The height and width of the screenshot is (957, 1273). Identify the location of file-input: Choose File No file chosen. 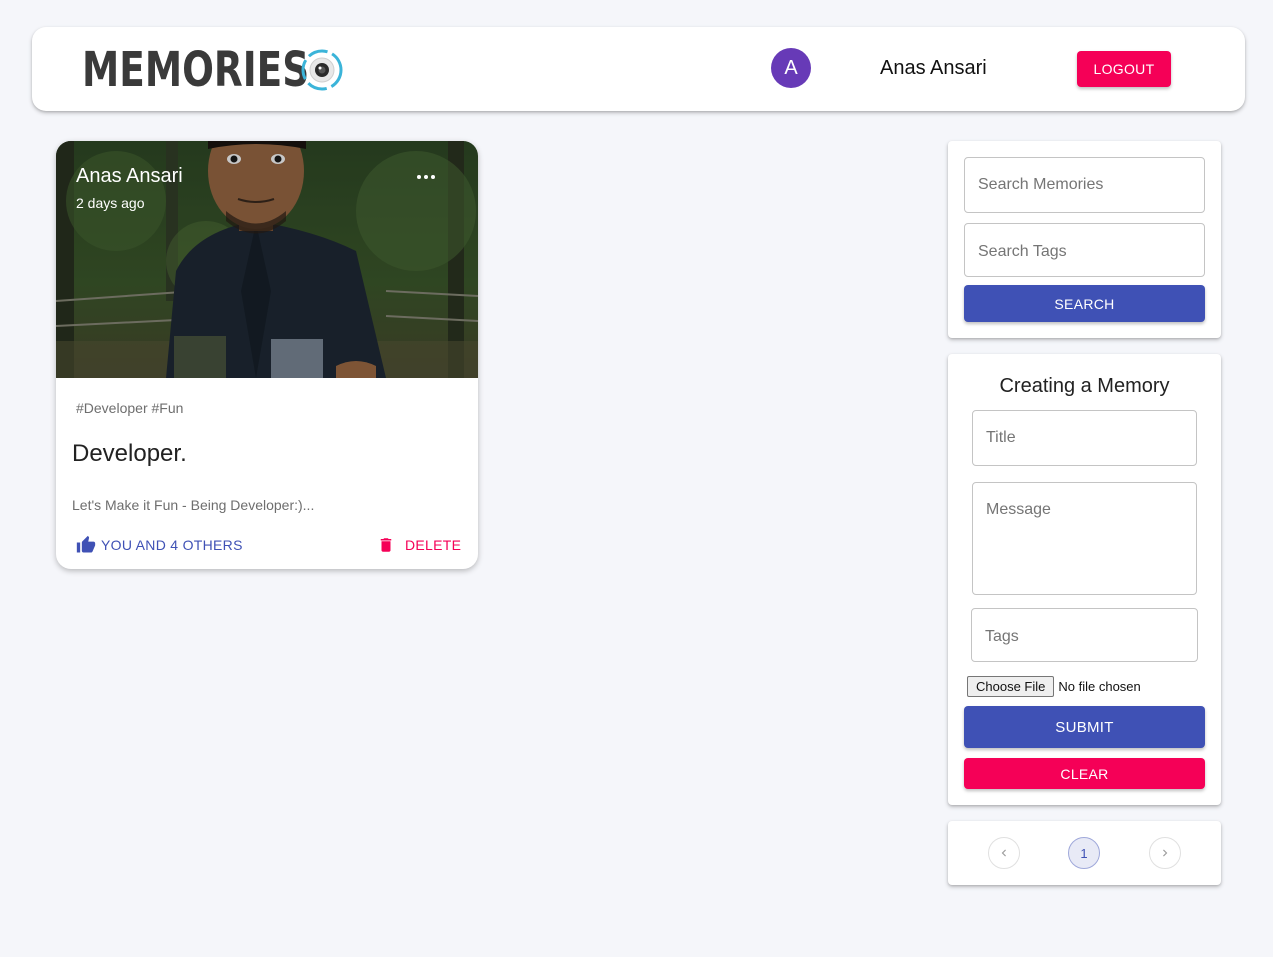
(1054, 686).